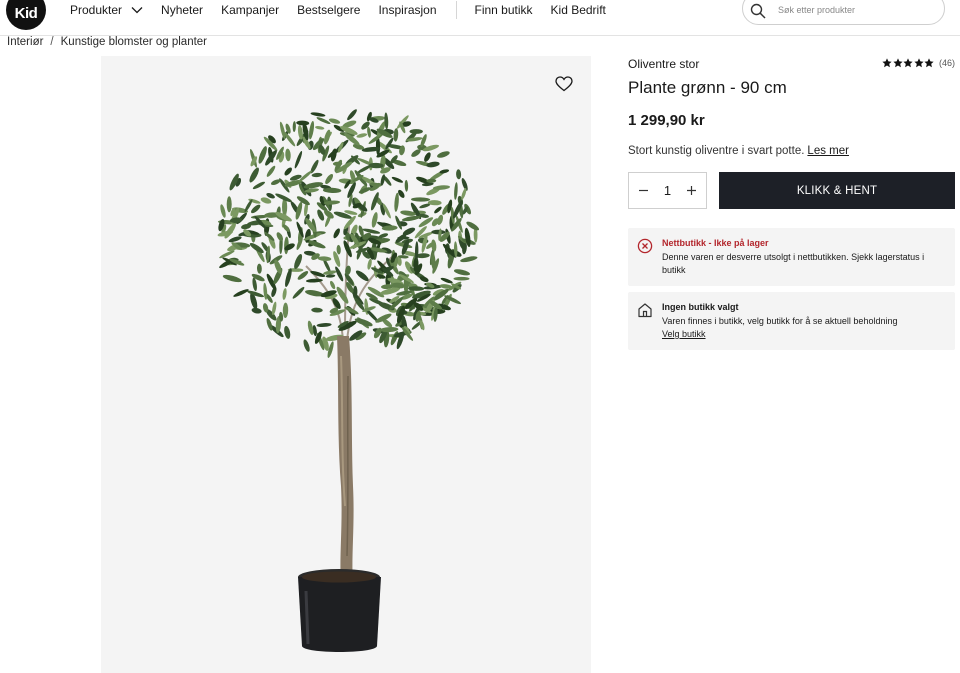 This screenshot has height=673, width=960. Describe the element at coordinates (578, 10) in the screenshot. I see `nav-kid-bedrift: Kid Bedrift` at that location.